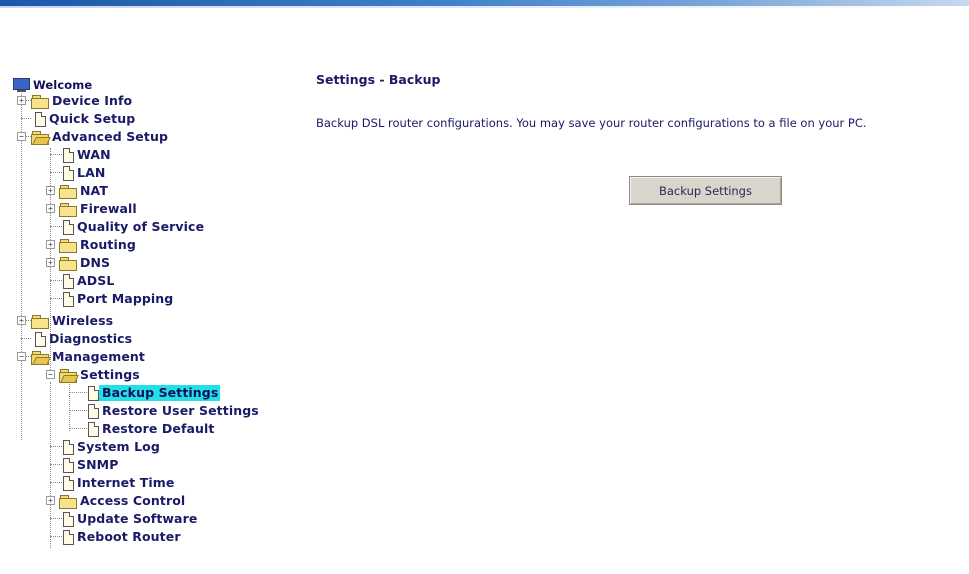  What do you see at coordinates (92, 100) in the screenshot?
I see `tree-label: Device Info` at bounding box center [92, 100].